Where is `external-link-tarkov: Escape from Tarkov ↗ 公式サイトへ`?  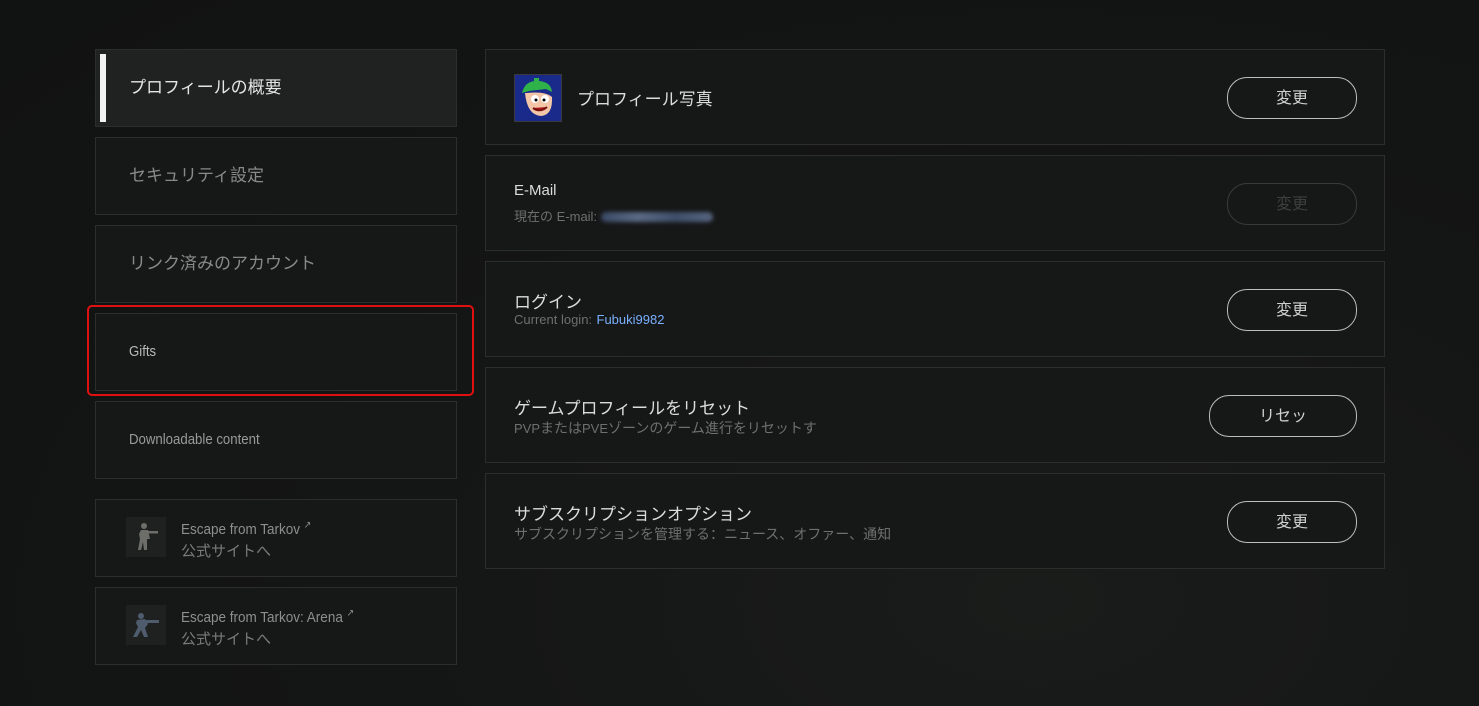
external-link-tarkov: Escape from Tarkov ↗ 公式サイトへ is located at coordinates (276, 538).